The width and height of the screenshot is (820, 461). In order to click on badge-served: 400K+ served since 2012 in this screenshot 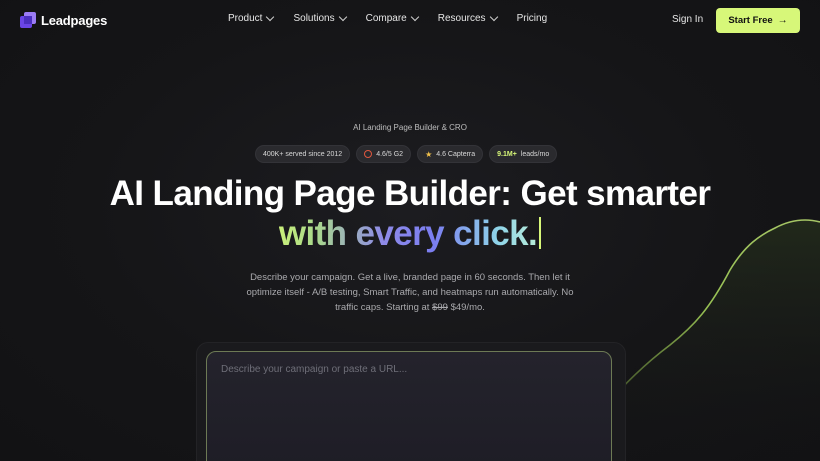, I will do `click(303, 154)`.